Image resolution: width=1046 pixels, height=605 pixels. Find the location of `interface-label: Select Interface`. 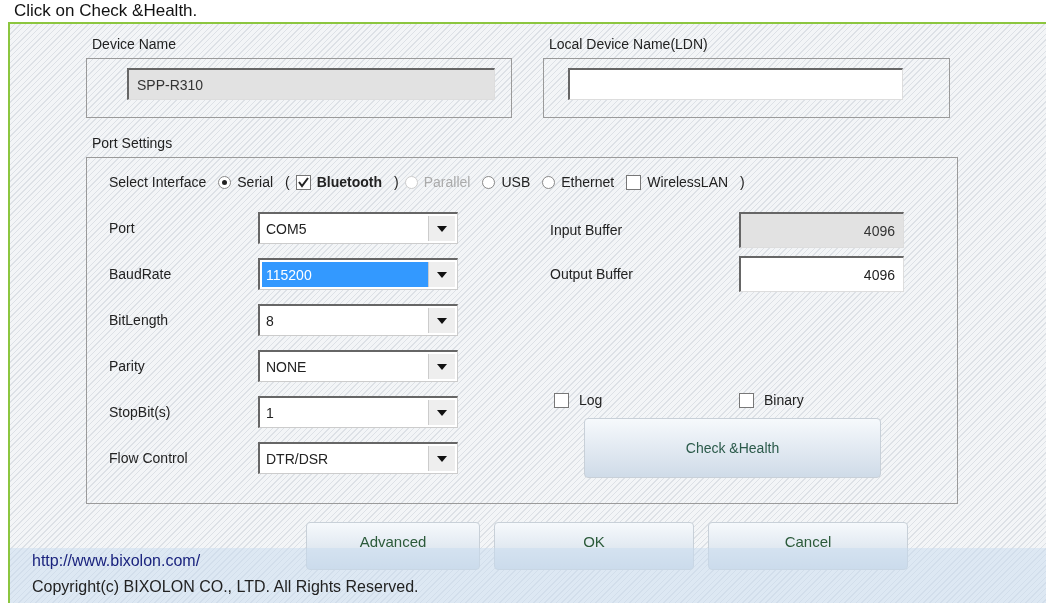

interface-label: Select Interface is located at coordinates (158, 182).